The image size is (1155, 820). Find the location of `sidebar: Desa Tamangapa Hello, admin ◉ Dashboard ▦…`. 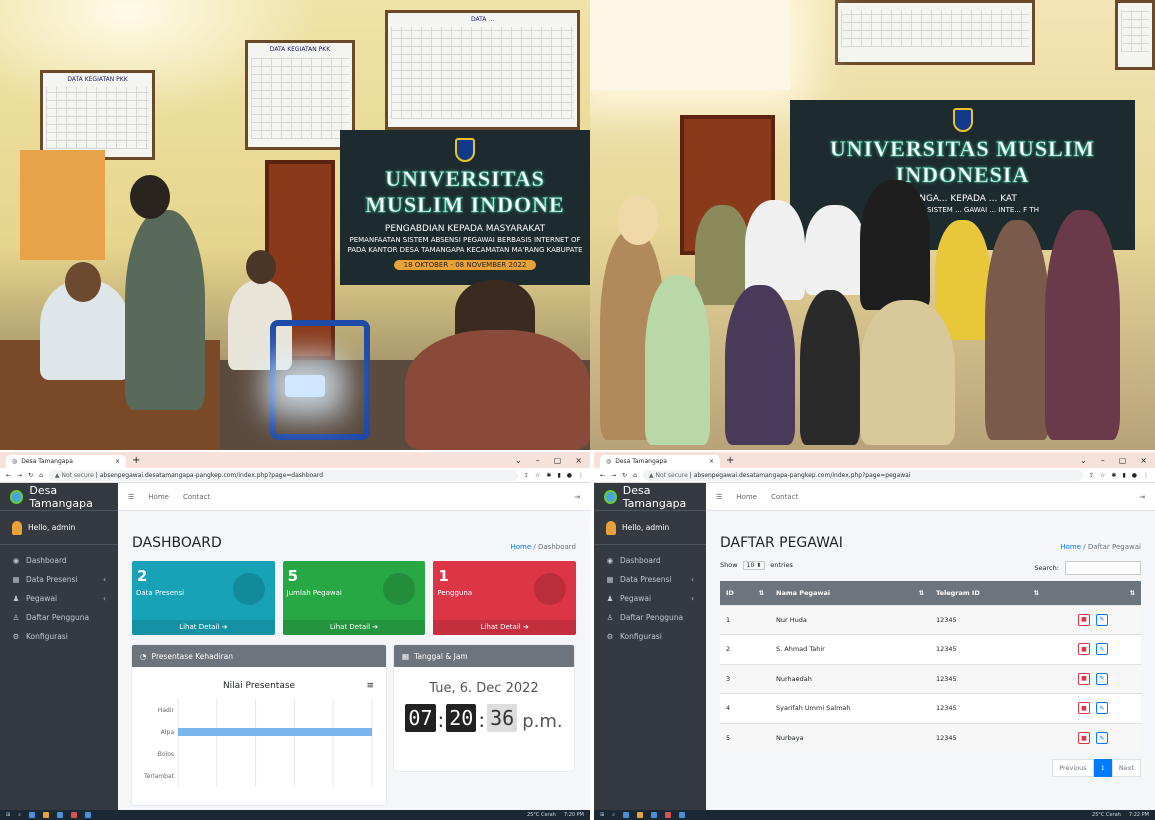

sidebar: Desa Tamangapa Hello, admin ◉ Dashboard ▦… is located at coordinates (59, 646).